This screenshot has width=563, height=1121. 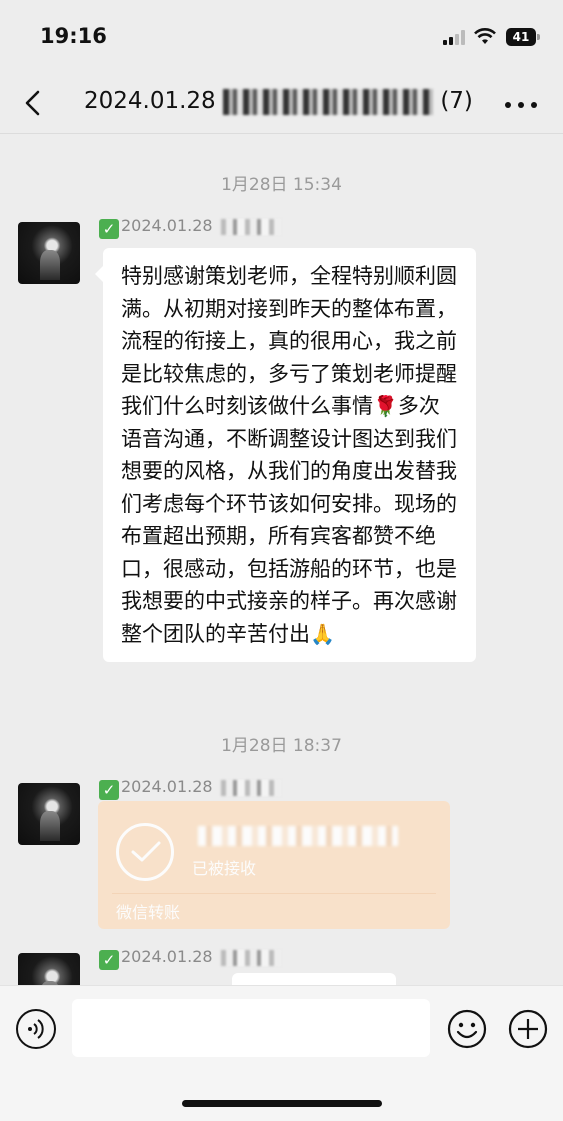 I want to click on nav-bar: 2024.01.28 (7), so click(x=281, y=104).